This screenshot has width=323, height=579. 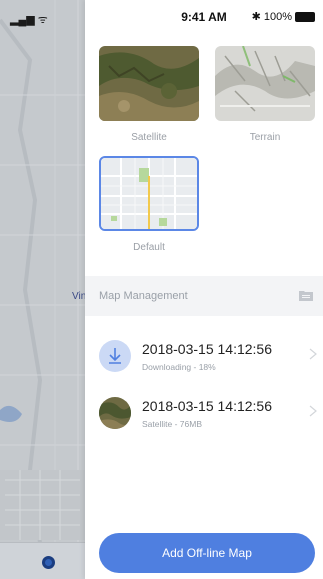 I want to click on download-arrow-icon, so click(x=115, y=356).